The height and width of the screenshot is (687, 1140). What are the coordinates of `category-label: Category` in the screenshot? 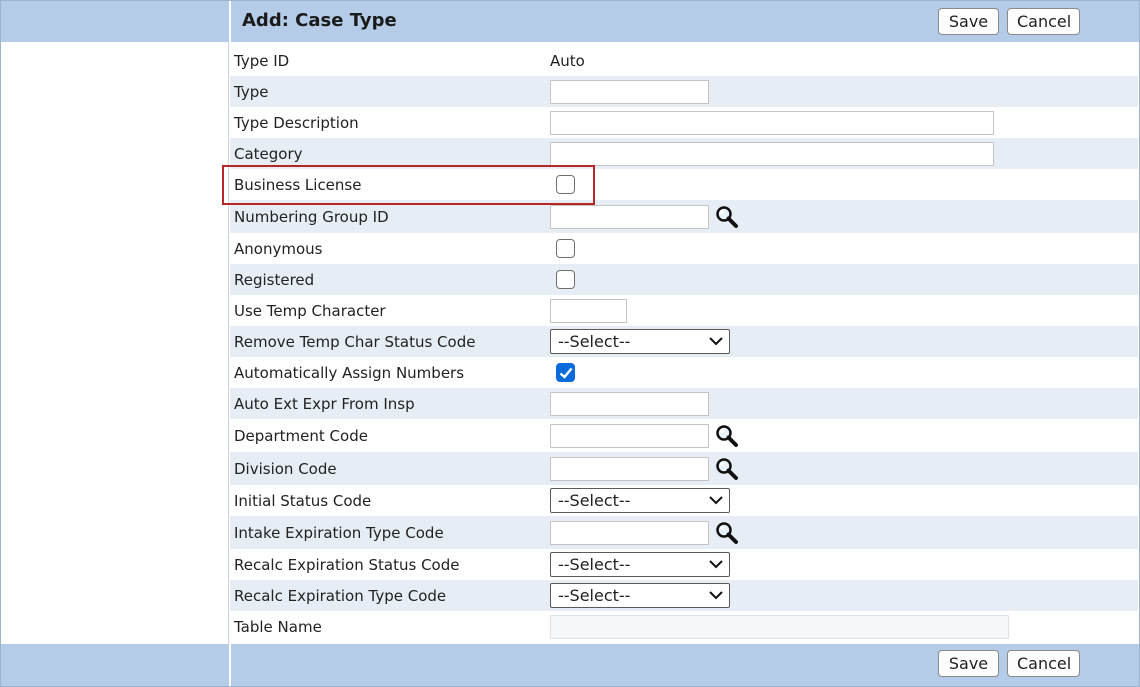 It's located at (268, 153).